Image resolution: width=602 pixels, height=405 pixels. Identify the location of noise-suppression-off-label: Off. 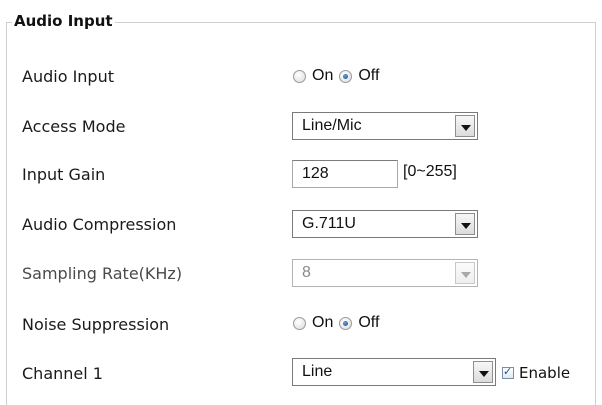
(369, 322).